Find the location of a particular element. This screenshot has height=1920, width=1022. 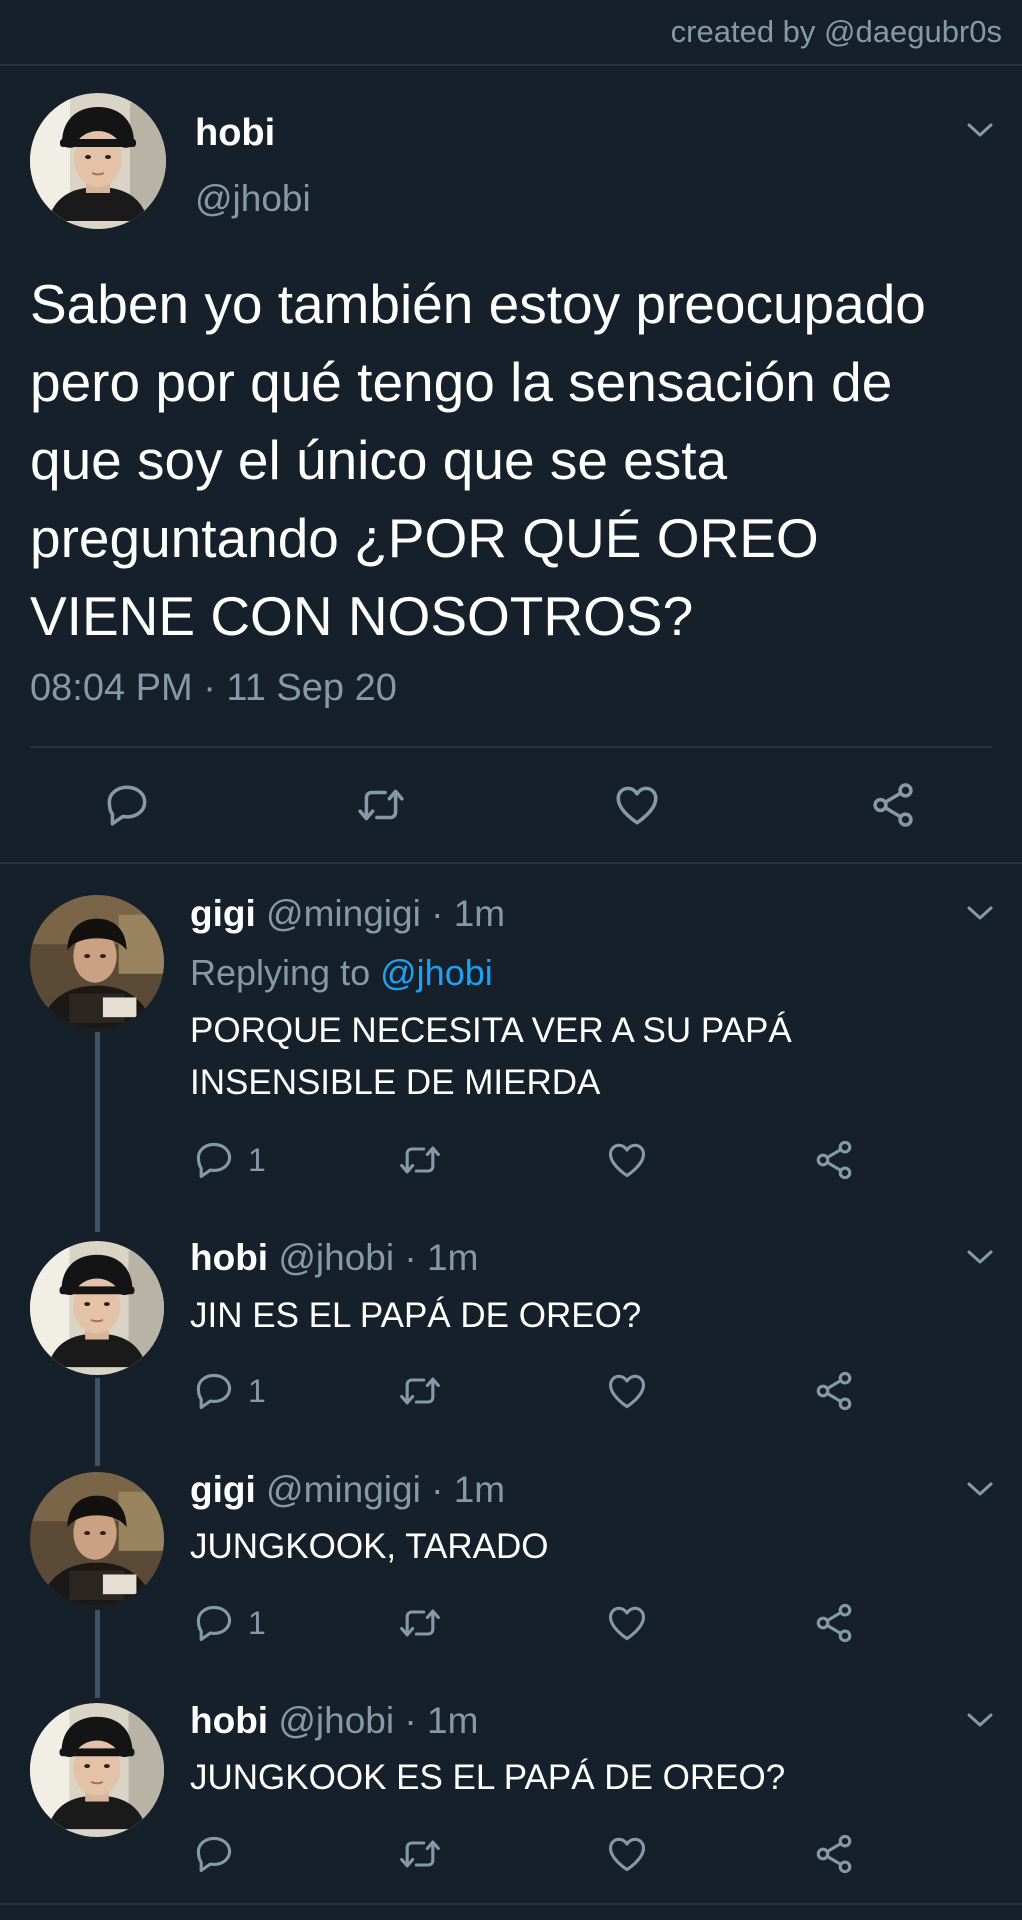

watermark-credit: created by @daegubr0s is located at coordinates (836, 31).